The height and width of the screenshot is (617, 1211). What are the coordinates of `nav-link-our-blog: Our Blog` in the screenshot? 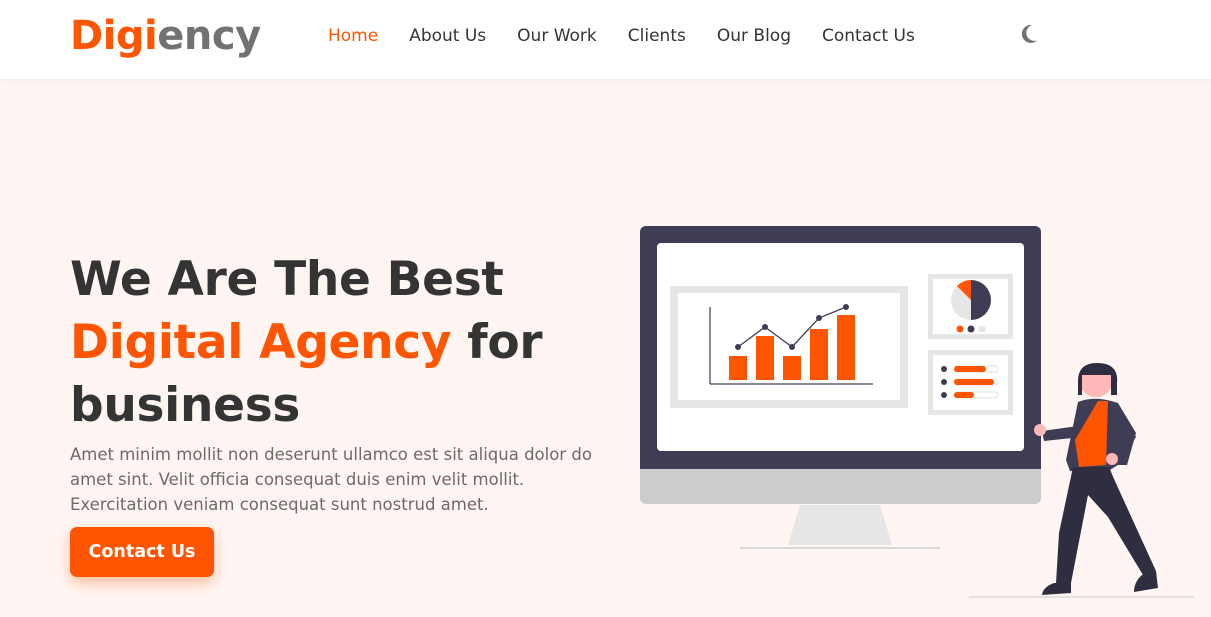 It's located at (754, 36).